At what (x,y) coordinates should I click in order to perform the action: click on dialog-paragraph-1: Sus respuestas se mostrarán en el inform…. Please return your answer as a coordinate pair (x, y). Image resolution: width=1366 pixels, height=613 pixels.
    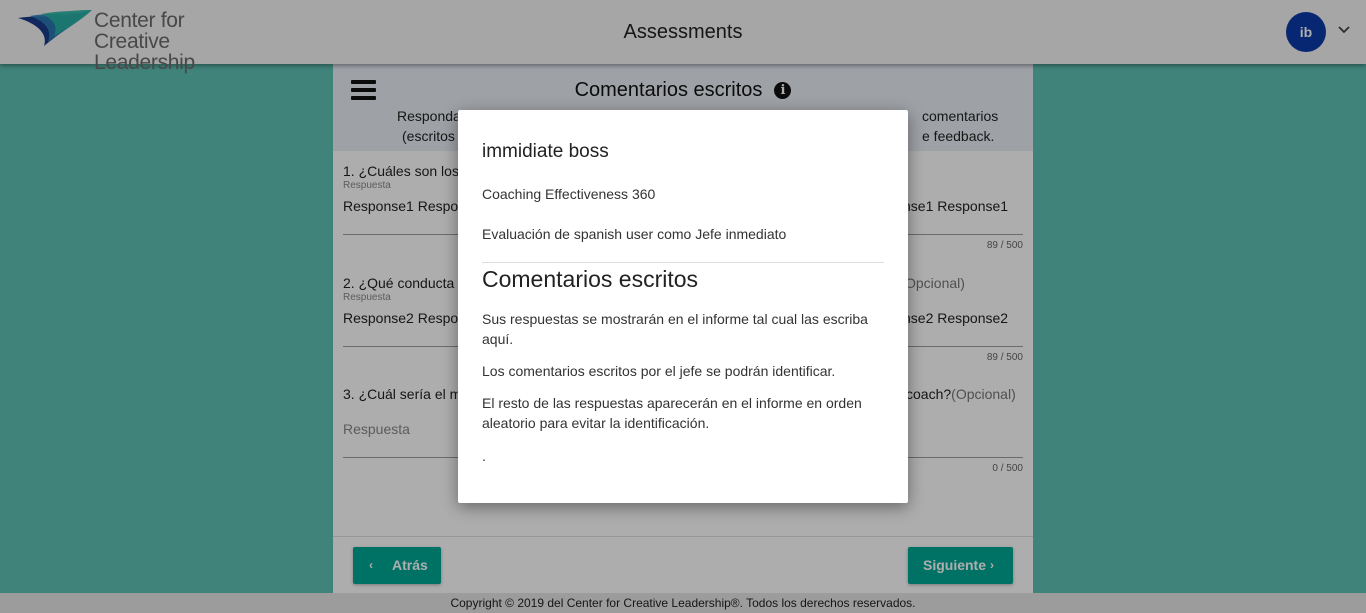
    Looking at the image, I should click on (675, 329).